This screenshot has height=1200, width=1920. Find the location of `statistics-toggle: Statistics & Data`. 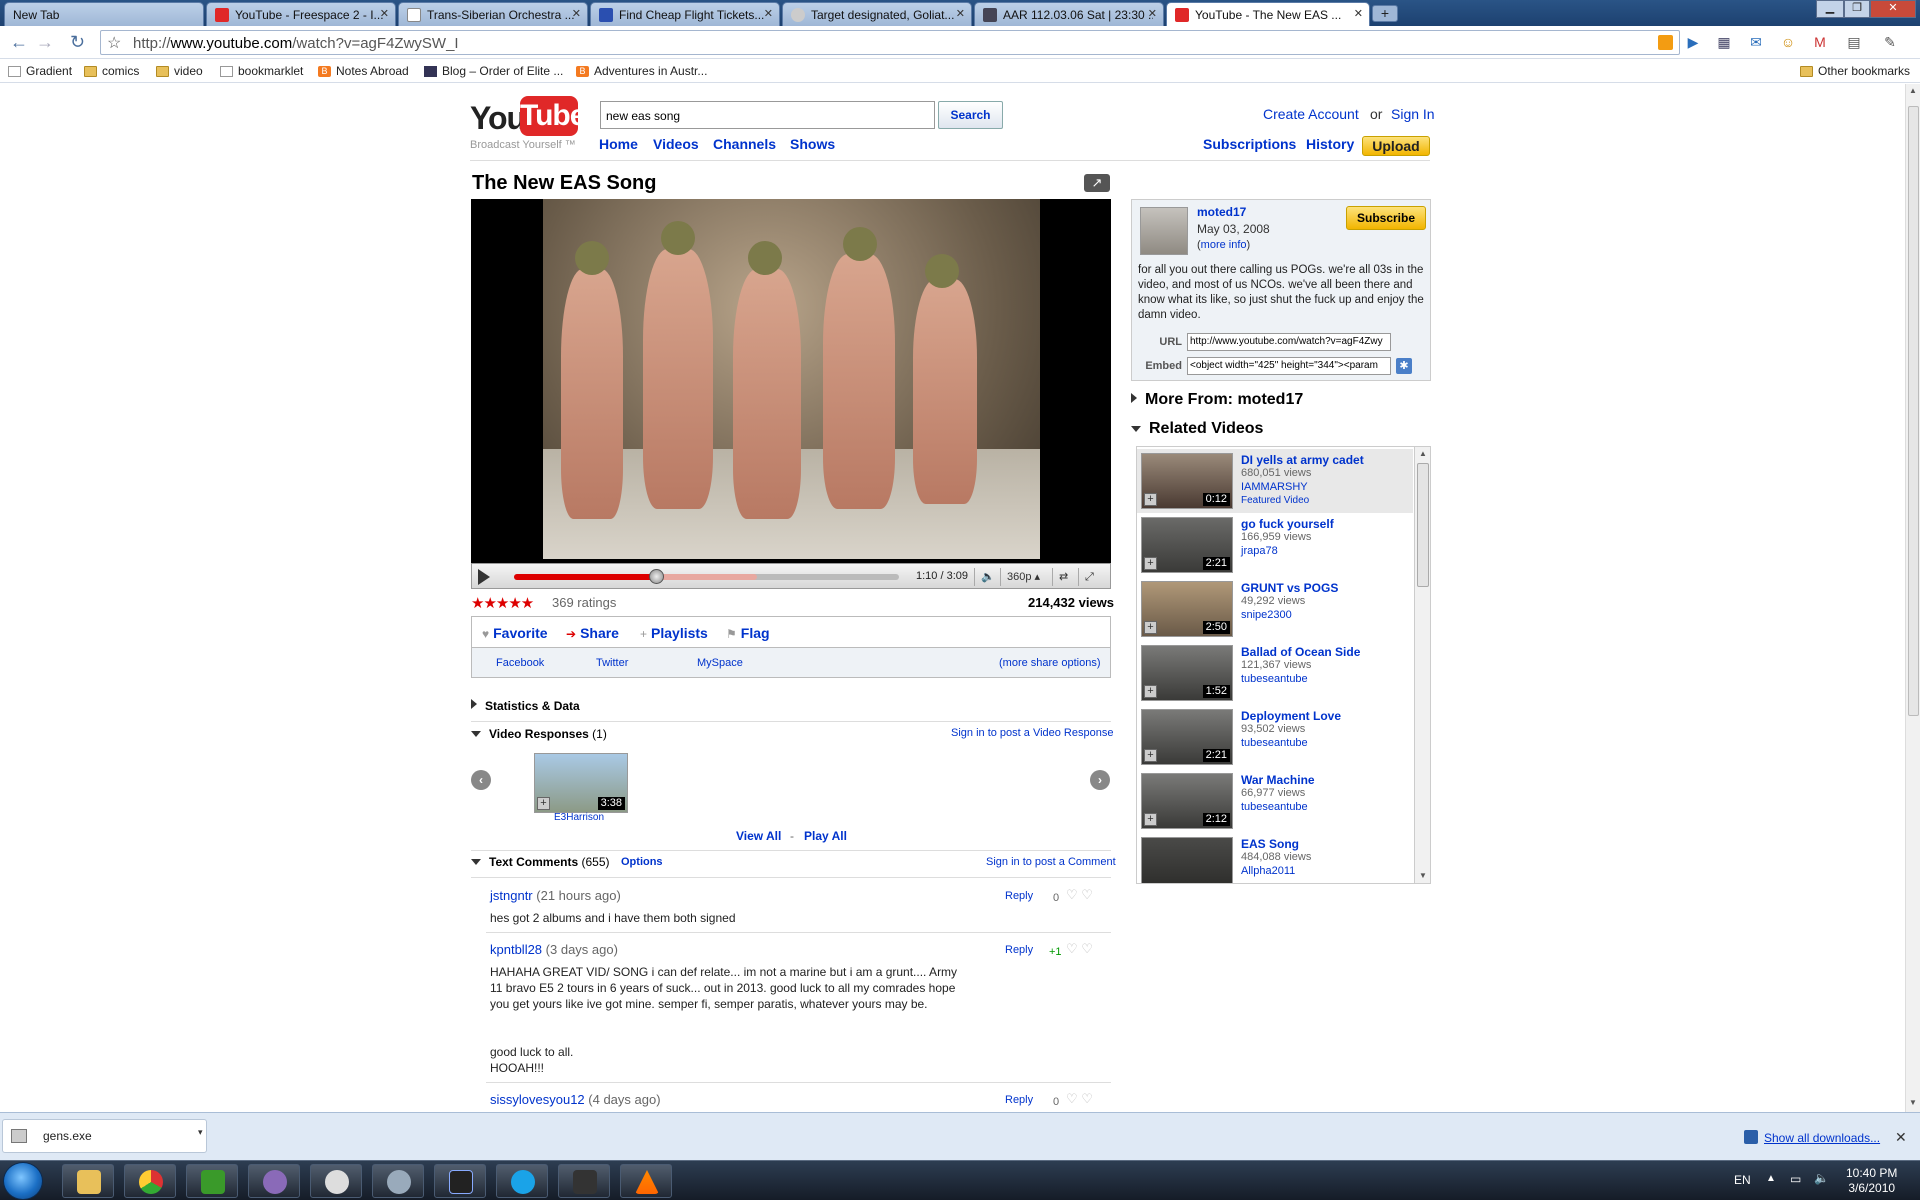

statistics-toggle: Statistics & Data is located at coordinates (525, 706).